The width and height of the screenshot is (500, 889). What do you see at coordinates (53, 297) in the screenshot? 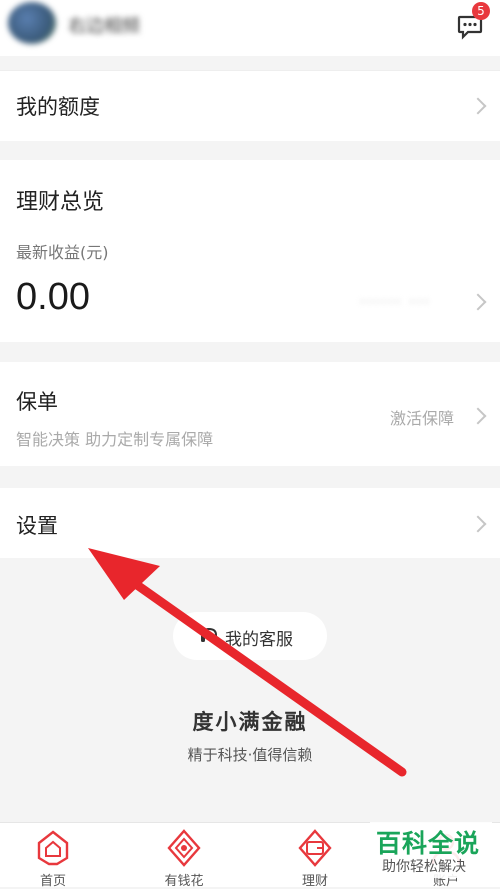
I see `finance-amount: 0.00` at bounding box center [53, 297].